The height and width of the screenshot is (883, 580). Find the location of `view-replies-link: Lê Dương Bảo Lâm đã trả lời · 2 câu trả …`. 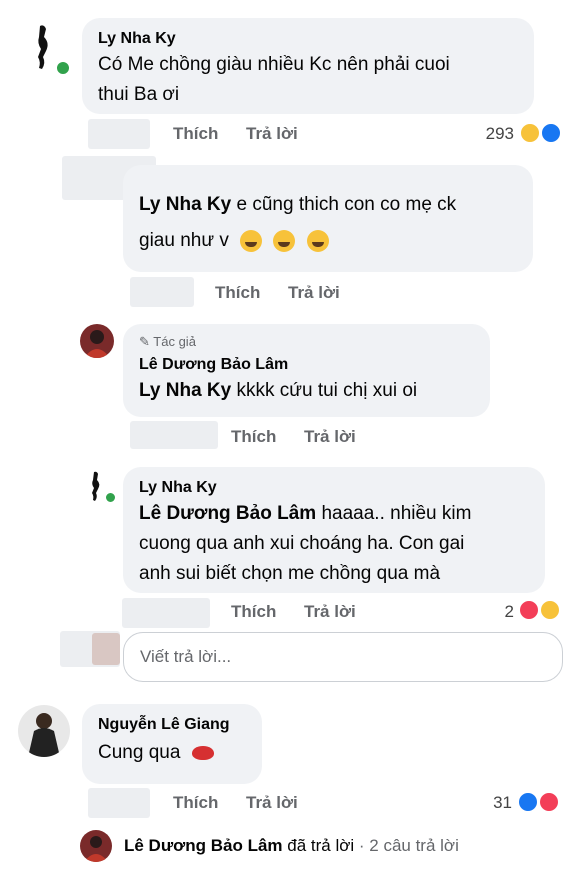

view-replies-link: Lê Dương Bảo Lâm đã trả lời · 2 câu trả … is located at coordinates (291, 846).